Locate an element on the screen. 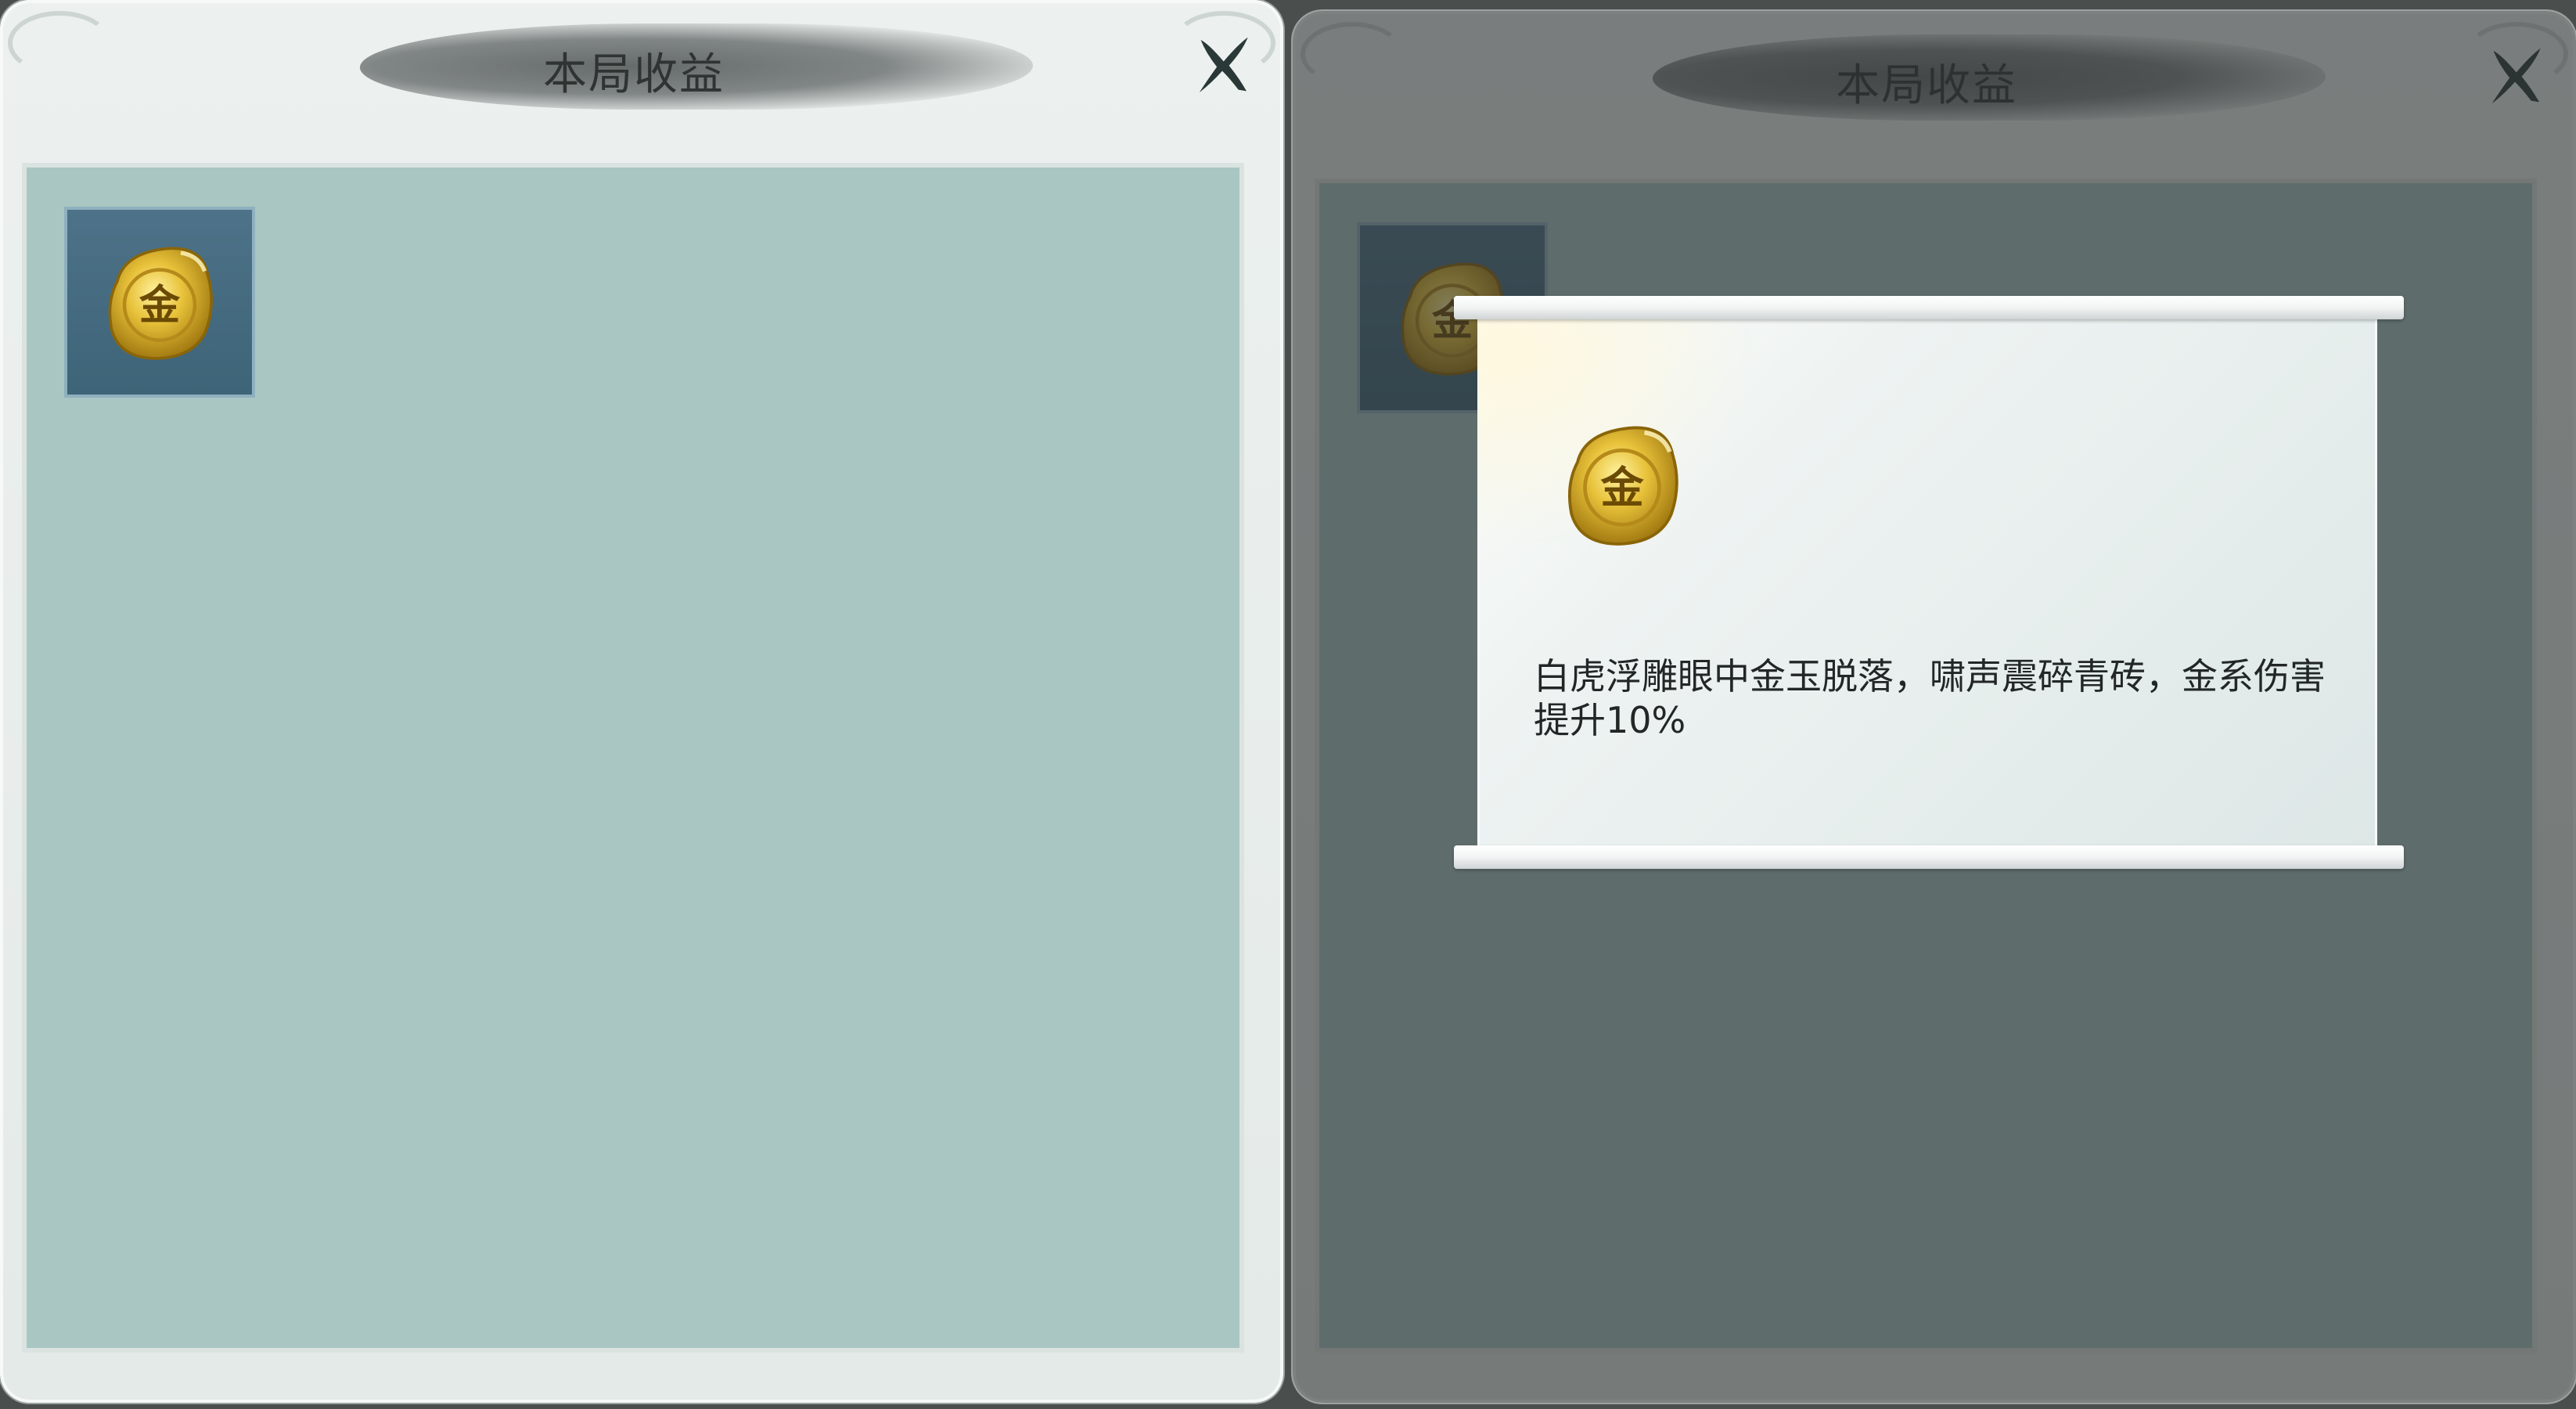 The image size is (2576, 1409). scroll-rod-top is located at coordinates (1929, 308).